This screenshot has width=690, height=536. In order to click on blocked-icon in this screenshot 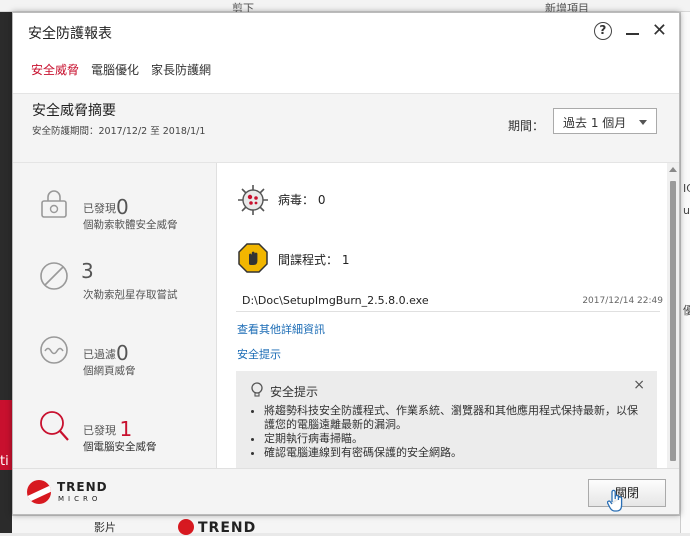, I will do `click(54, 276)`.